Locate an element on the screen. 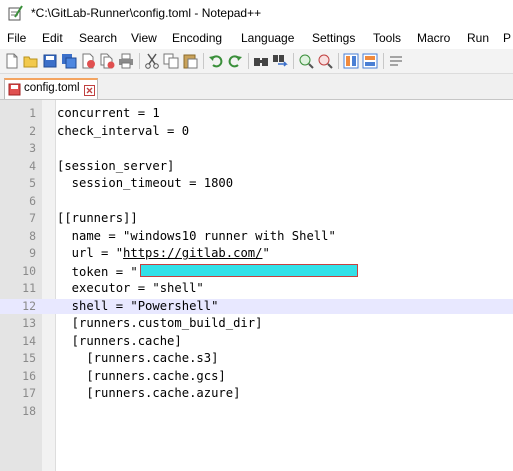 The width and height of the screenshot is (513, 471). code-line-6: 6 is located at coordinates (256, 202).